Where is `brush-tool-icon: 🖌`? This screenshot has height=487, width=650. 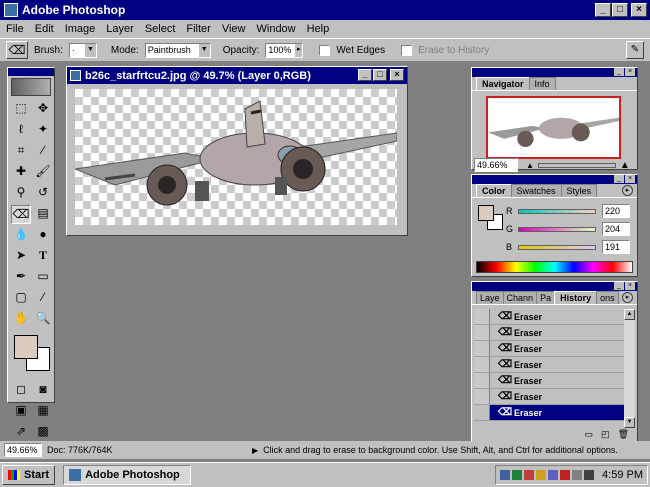 brush-tool-icon: 🖌 is located at coordinates (43, 172).